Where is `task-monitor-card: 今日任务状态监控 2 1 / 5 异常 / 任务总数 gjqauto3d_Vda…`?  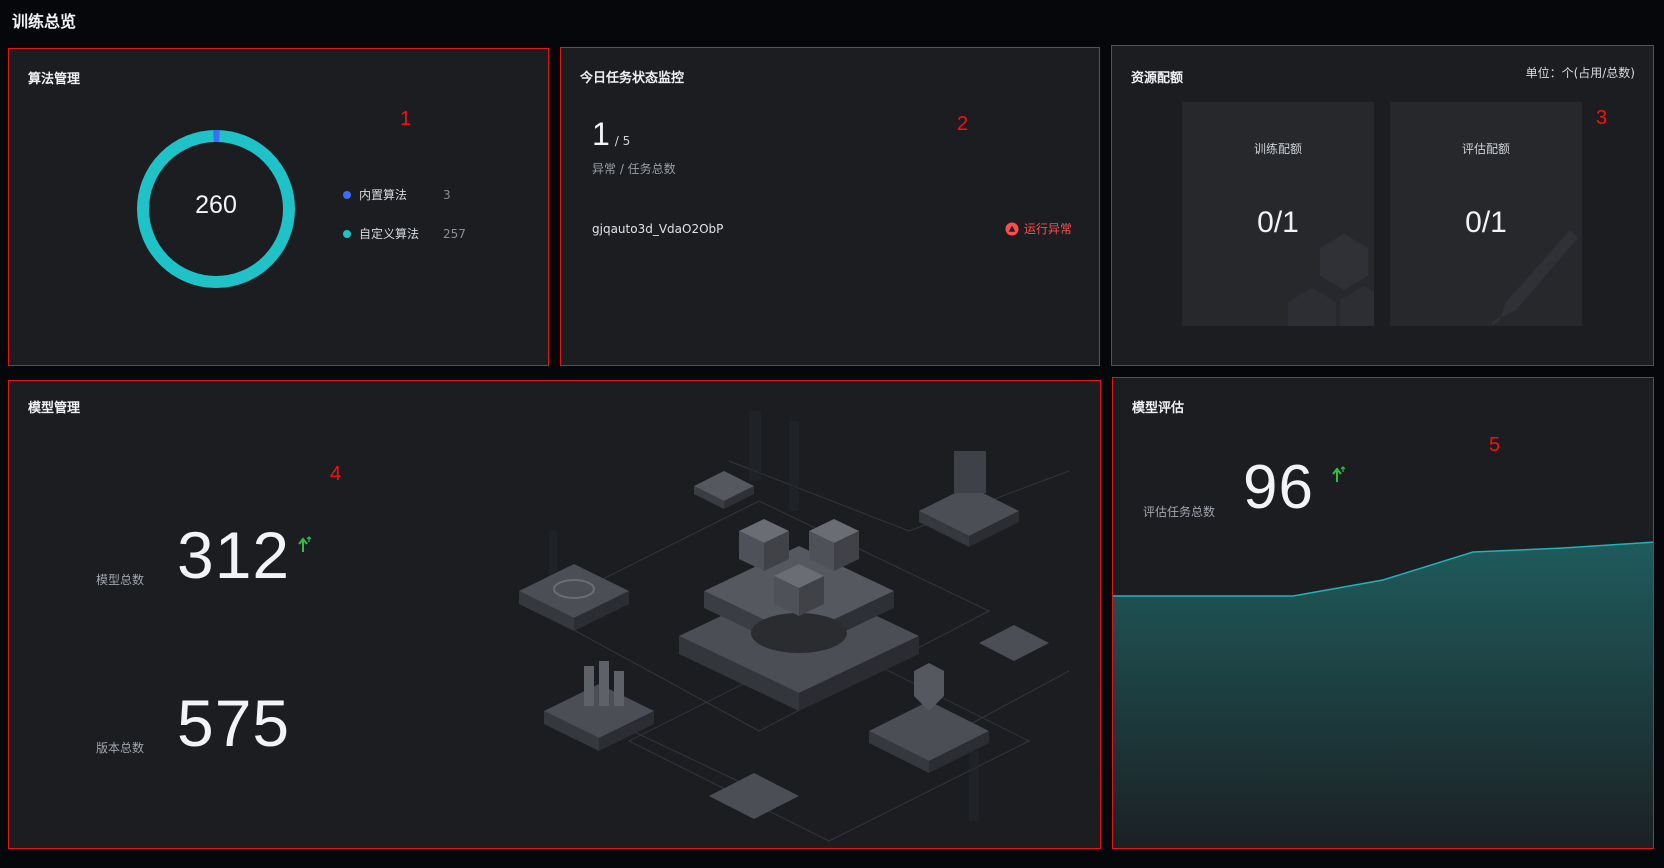
task-monitor-card: 今日任务状态监控 2 1 / 5 异常 / 任务总数 gjqauto3d_Vda… is located at coordinates (830, 206).